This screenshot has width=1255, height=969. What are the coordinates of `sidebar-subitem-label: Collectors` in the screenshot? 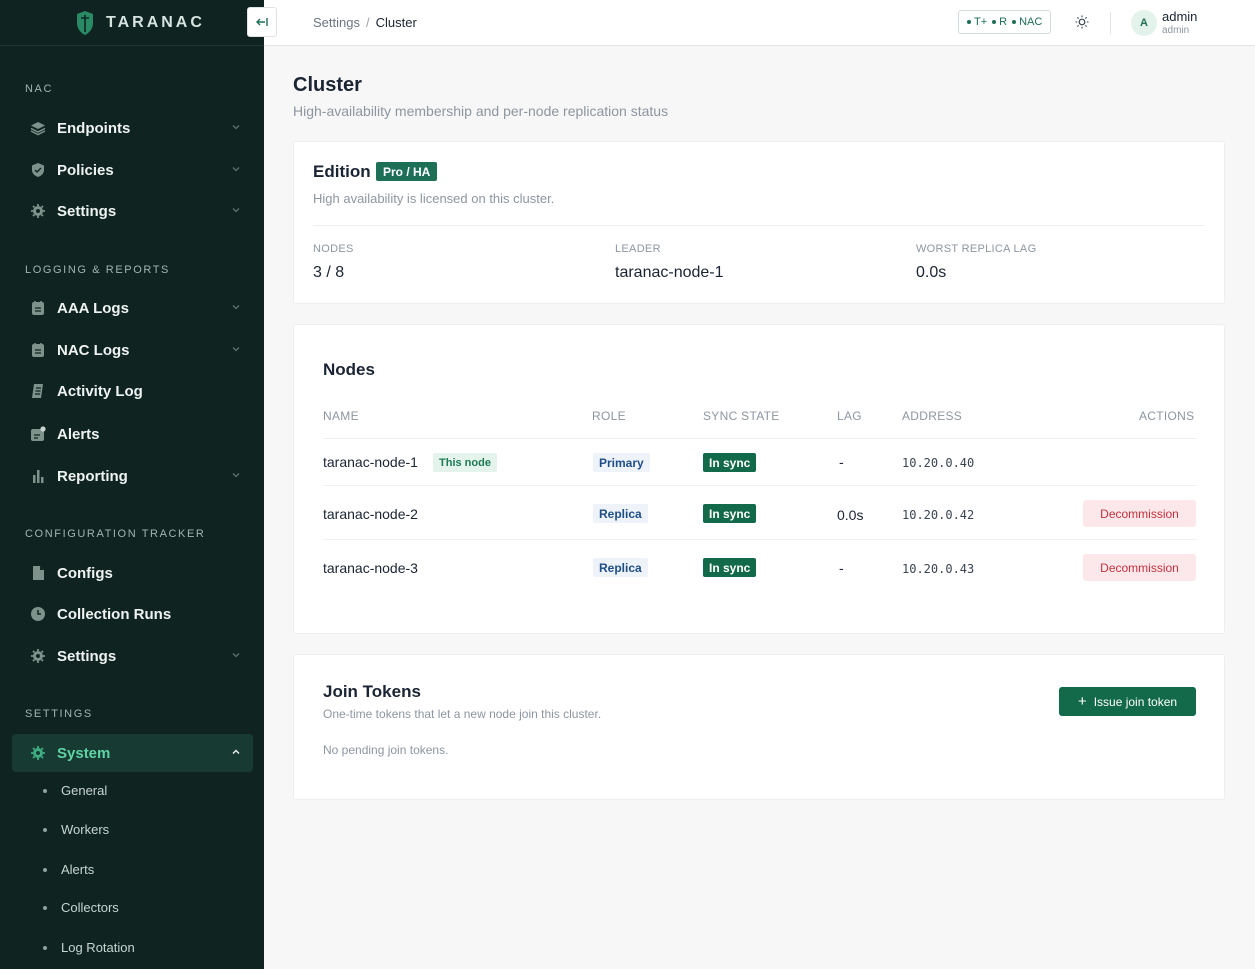 It's located at (90, 907).